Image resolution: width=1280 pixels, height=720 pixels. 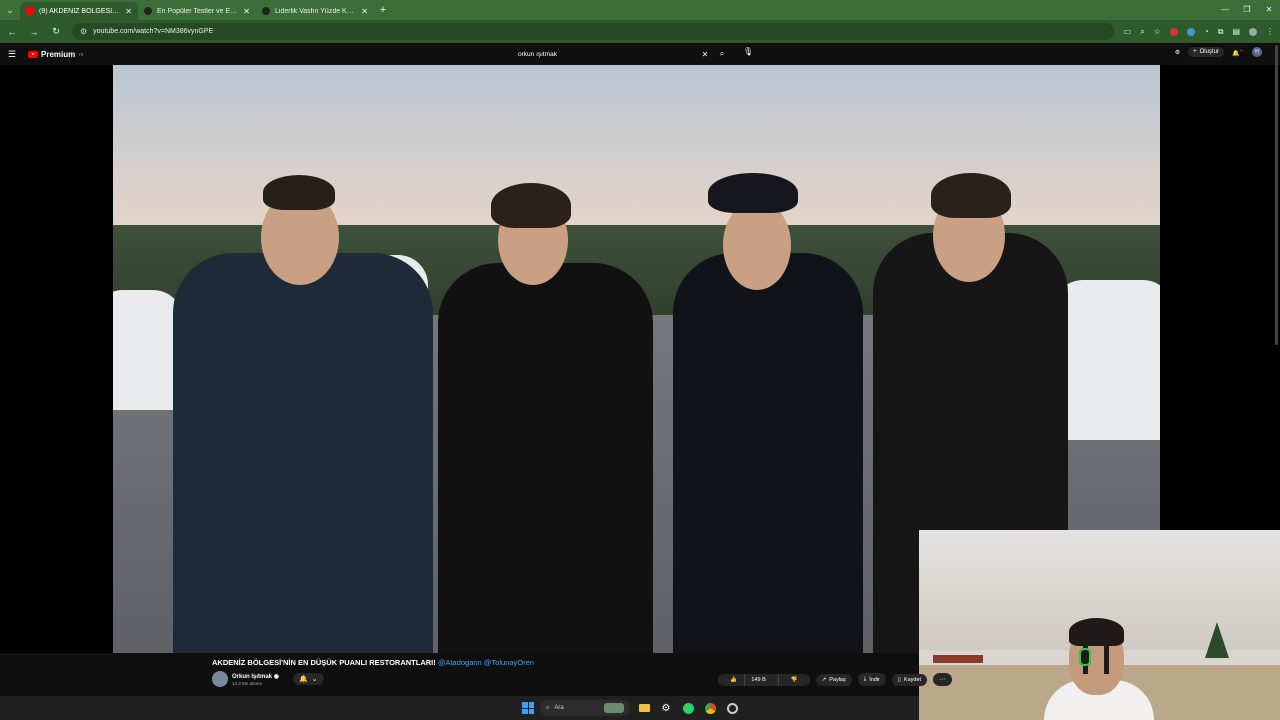 I want to click on download-label: İndir, so click(x=874, y=679).